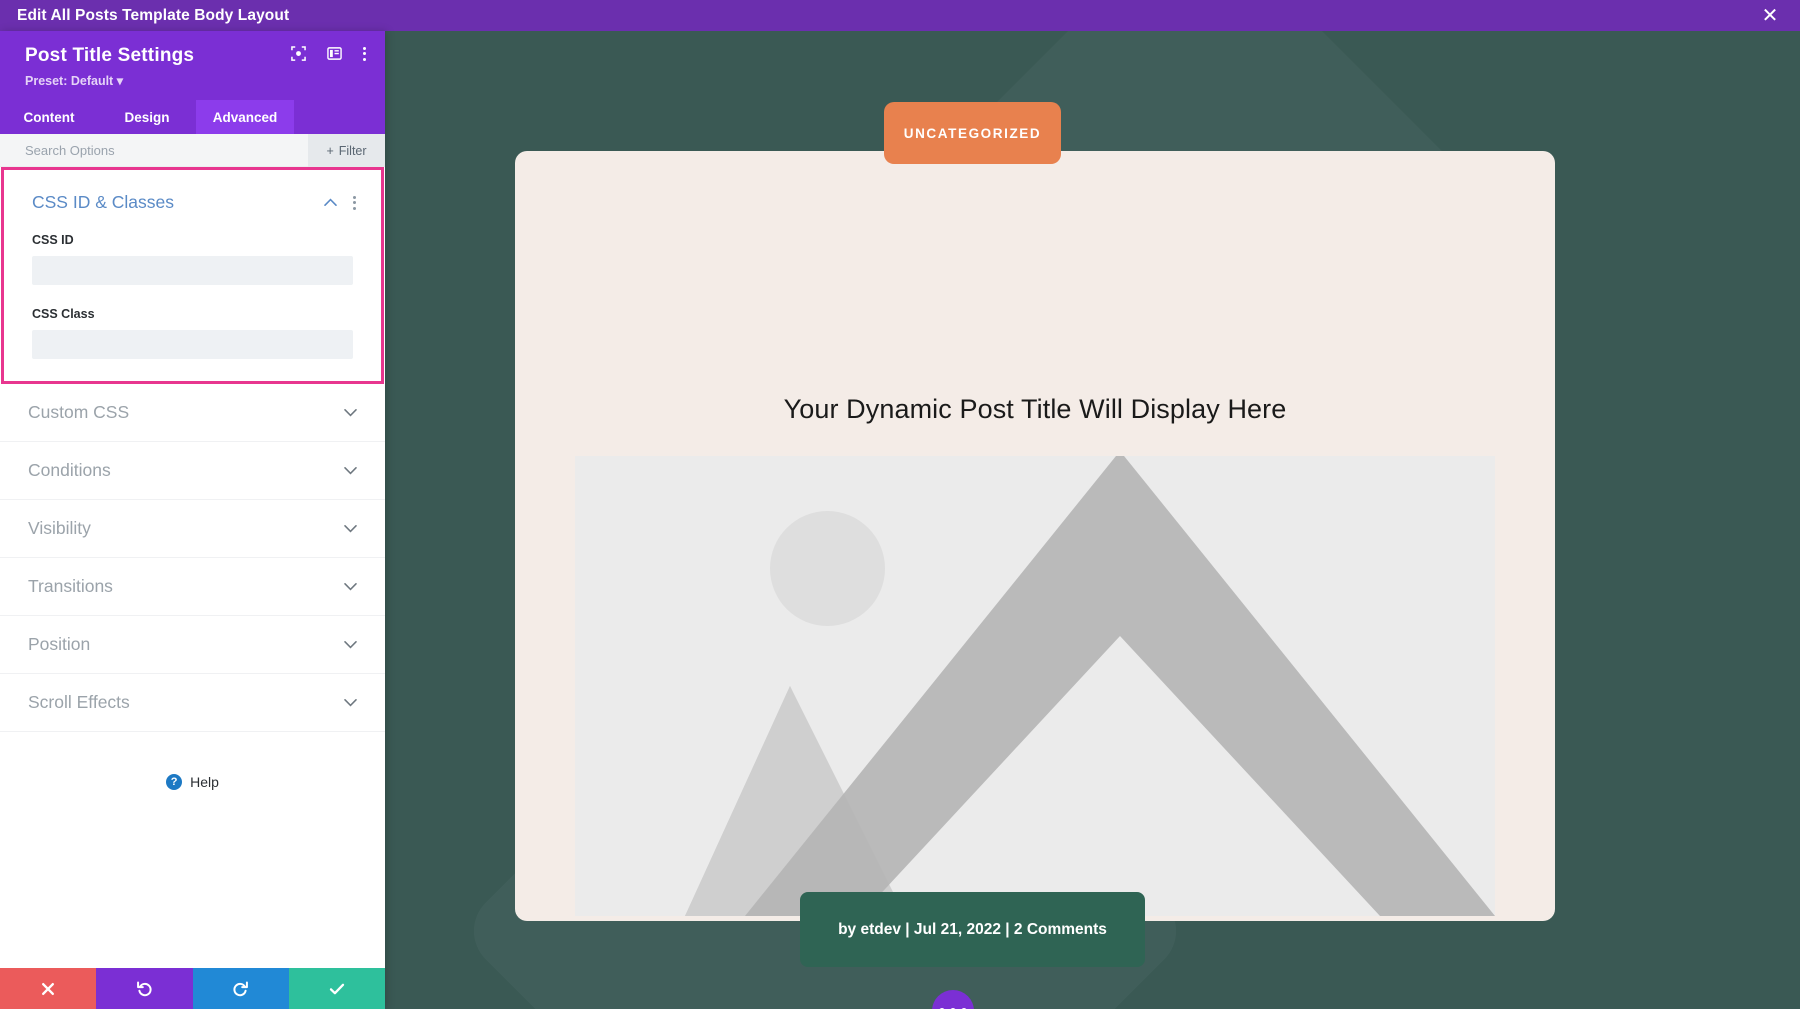 The width and height of the screenshot is (1800, 1009). What do you see at coordinates (192, 645) in the screenshot?
I see `section-position: Position` at bounding box center [192, 645].